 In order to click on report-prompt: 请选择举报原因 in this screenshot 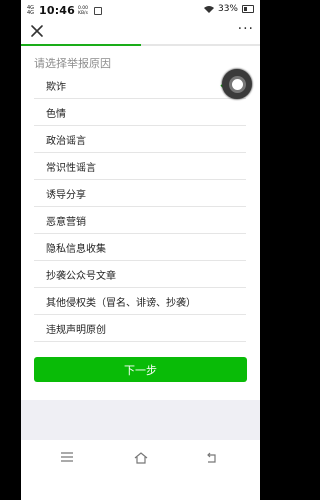, I will do `click(72, 63)`.